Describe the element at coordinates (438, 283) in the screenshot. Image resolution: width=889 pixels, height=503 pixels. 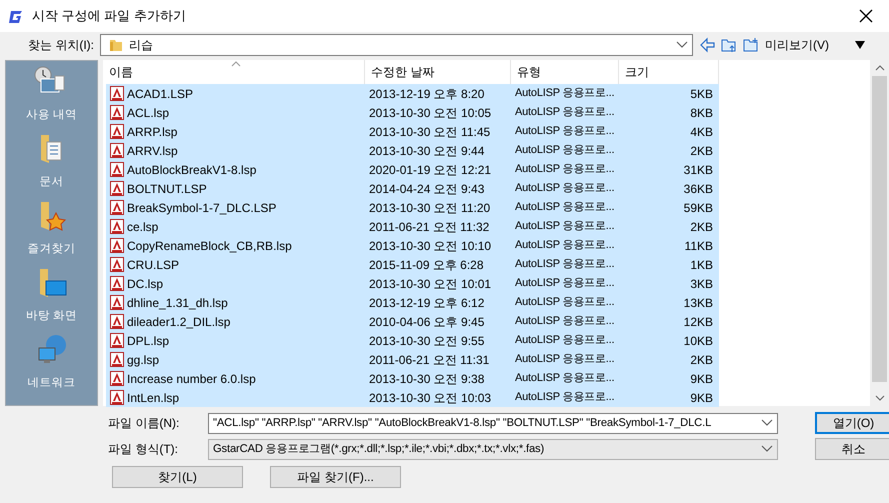
I see `table-cell: 2013-10-30 오전 10:01` at that location.